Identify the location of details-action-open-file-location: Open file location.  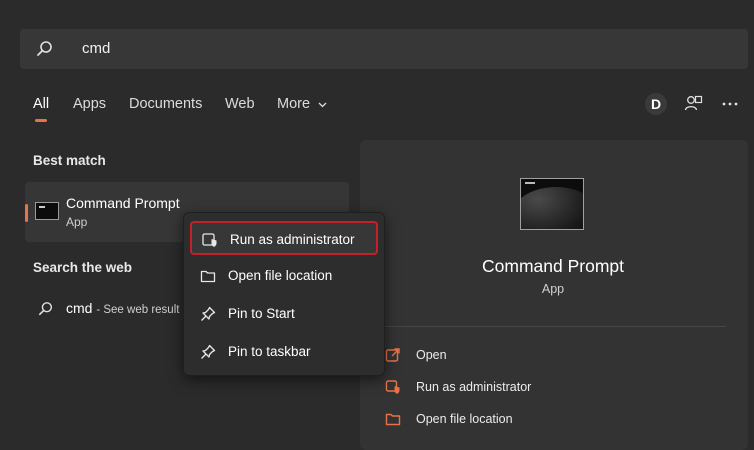
(535, 420).